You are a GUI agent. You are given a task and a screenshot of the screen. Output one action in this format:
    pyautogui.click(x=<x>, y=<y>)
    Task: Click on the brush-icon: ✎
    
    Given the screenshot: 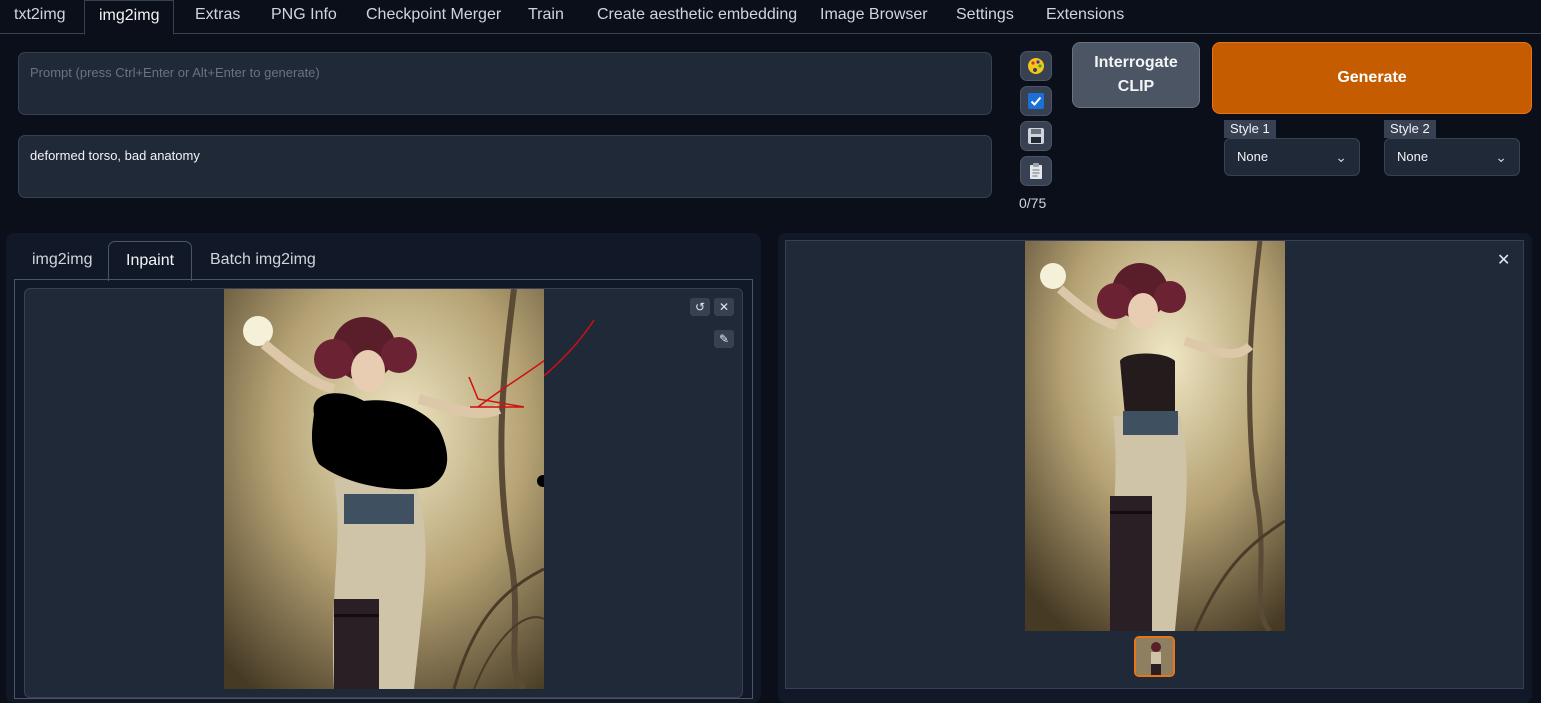 What is the action you would take?
    pyautogui.click(x=724, y=339)
    